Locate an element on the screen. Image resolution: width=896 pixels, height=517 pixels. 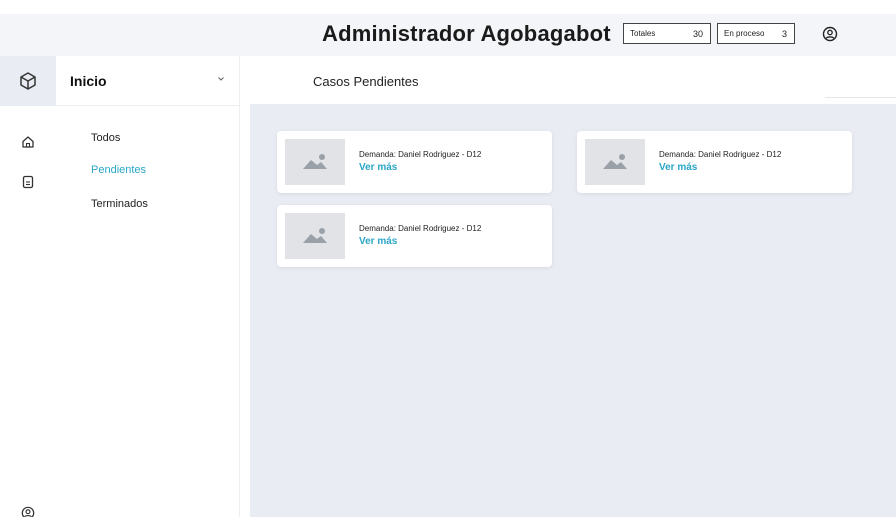
app-title: Administrador Agobagabot is located at coordinates (466, 33).